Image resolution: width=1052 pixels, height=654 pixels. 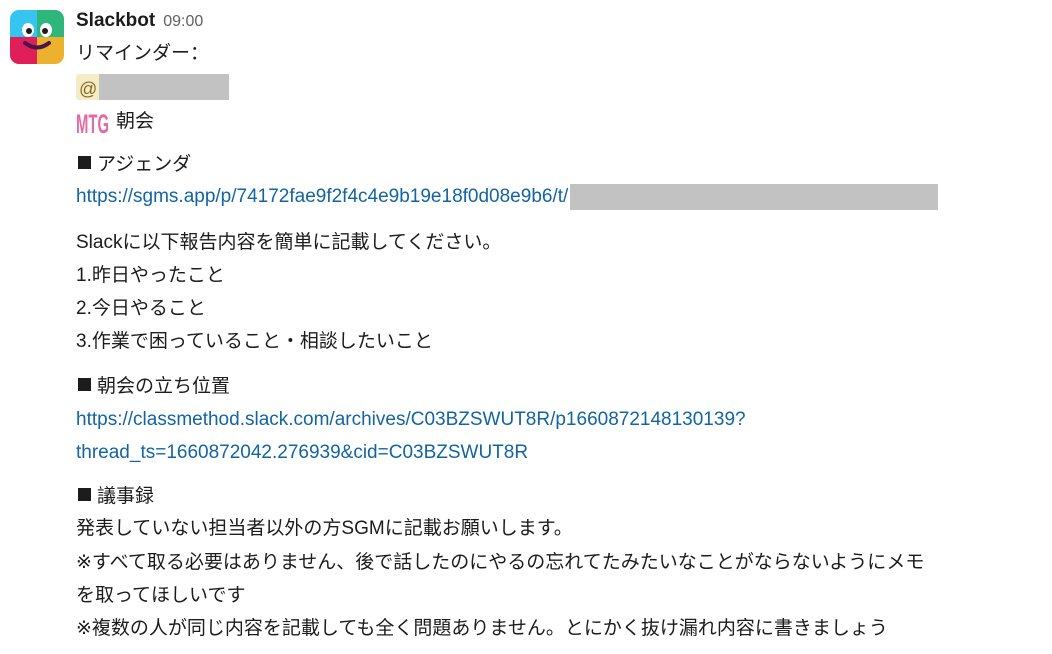 What do you see at coordinates (88, 87) in the screenshot?
I see `mention-at-sign: @` at bounding box center [88, 87].